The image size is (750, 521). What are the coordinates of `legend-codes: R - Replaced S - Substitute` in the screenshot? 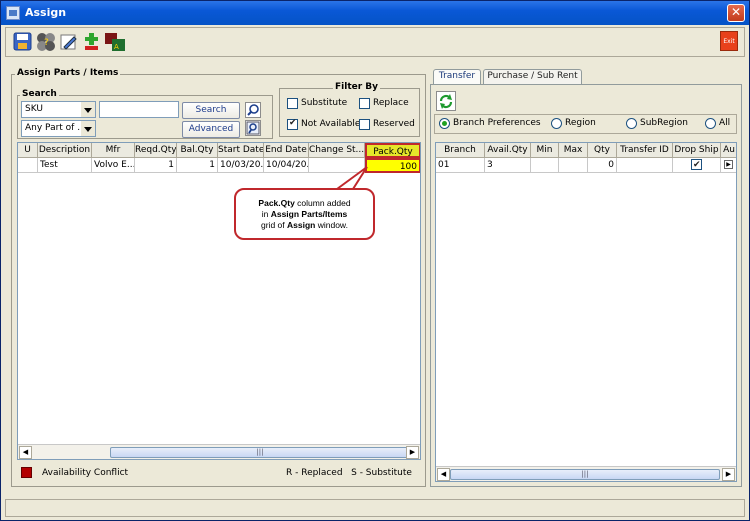 It's located at (349, 473).